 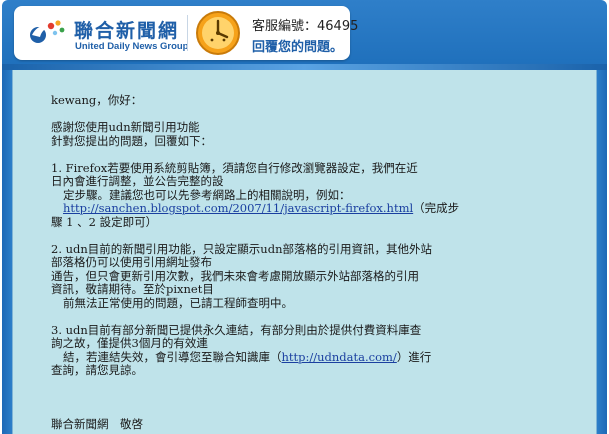 I want to click on logo-chinese-name: 聯合新聞網, so click(x=127, y=31).